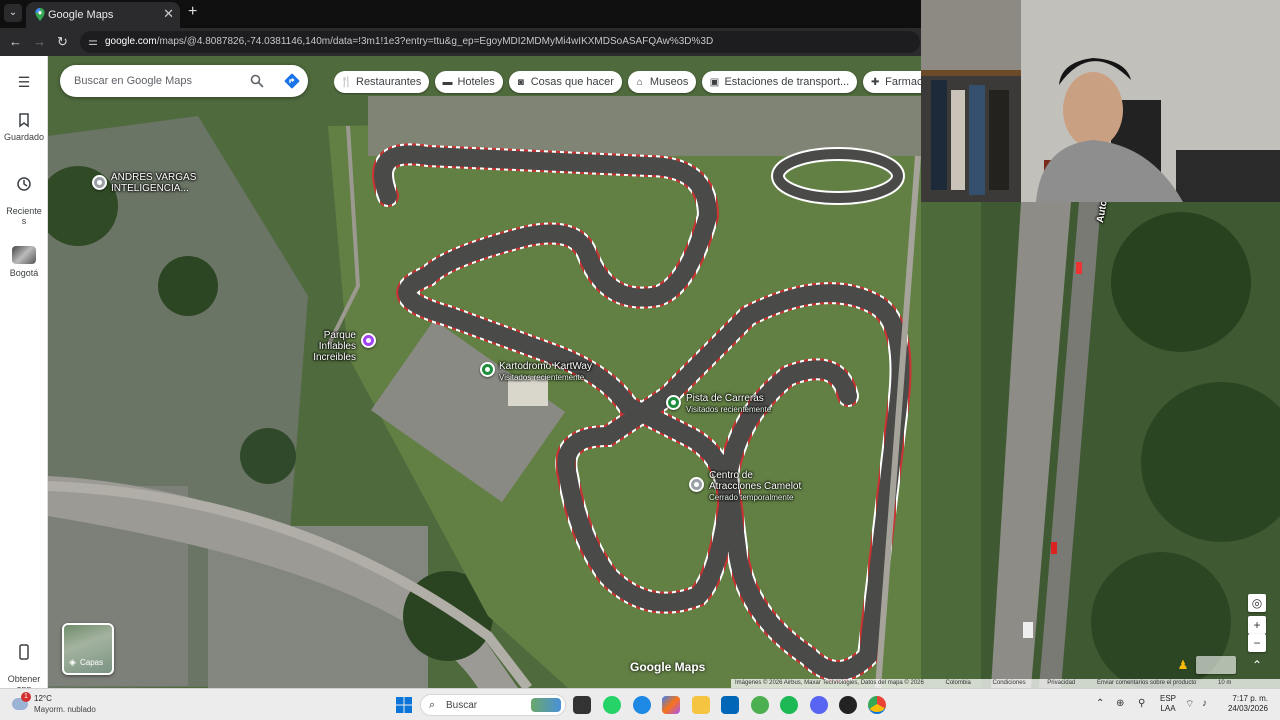  I want to click on maps-side-rail: ☰ Guardado Reciente s Bogotá Obtener app, so click(24, 375).